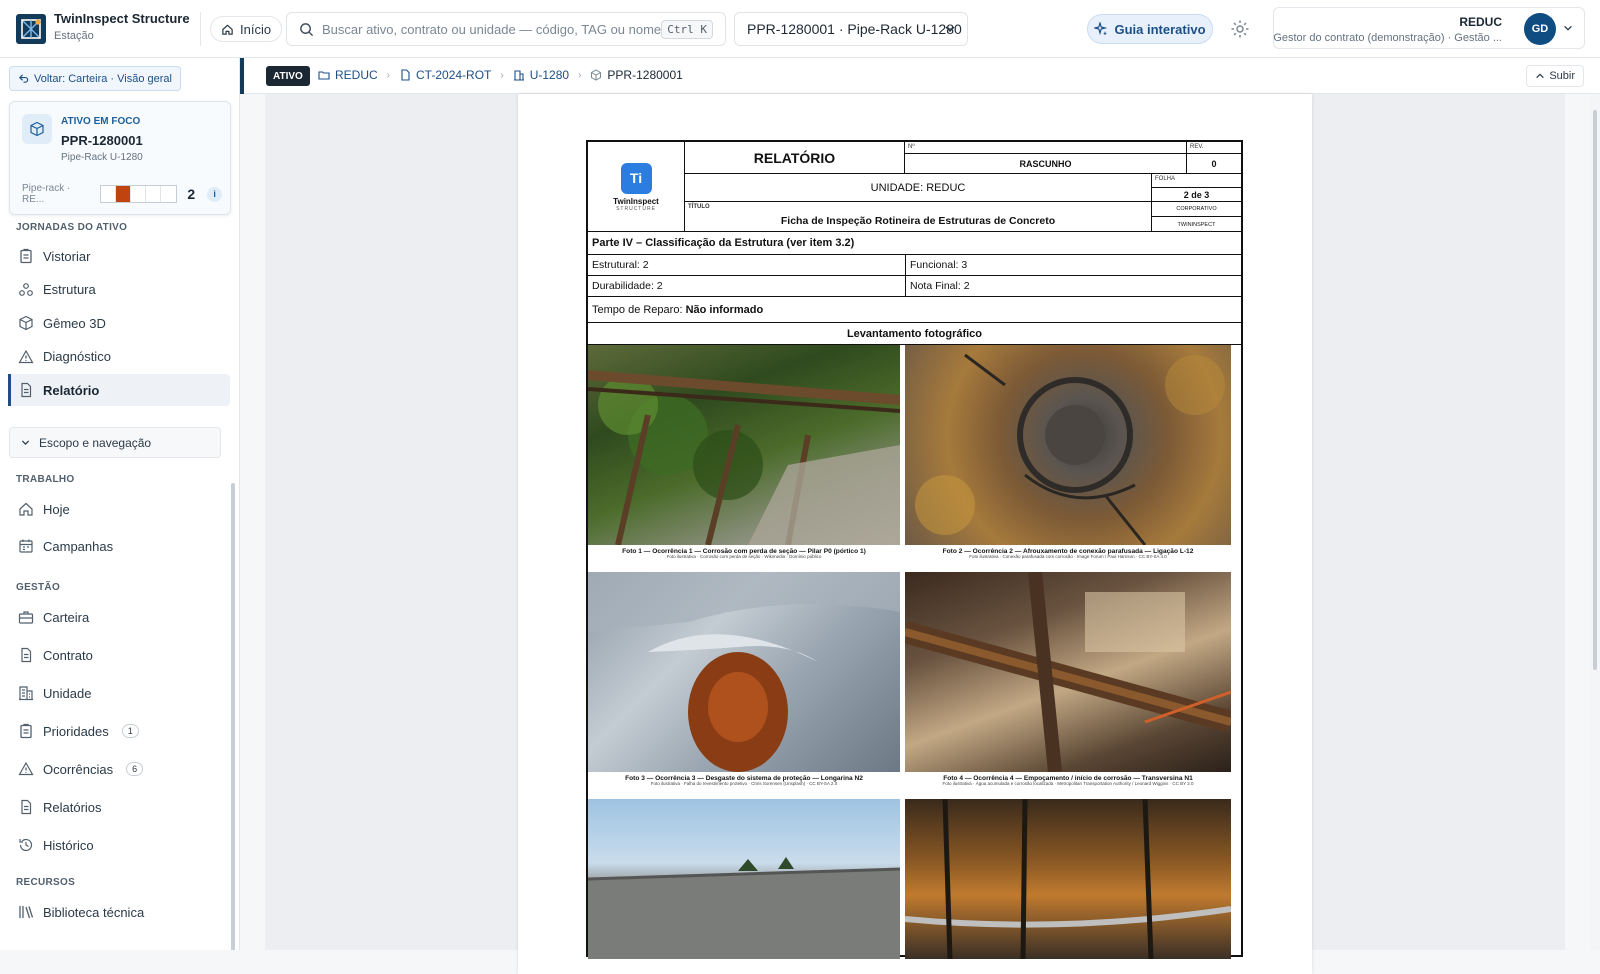 The height and width of the screenshot is (974, 1600). I want to click on journey-item-gemeo-3d: Gêmeo 3D, so click(119, 323).